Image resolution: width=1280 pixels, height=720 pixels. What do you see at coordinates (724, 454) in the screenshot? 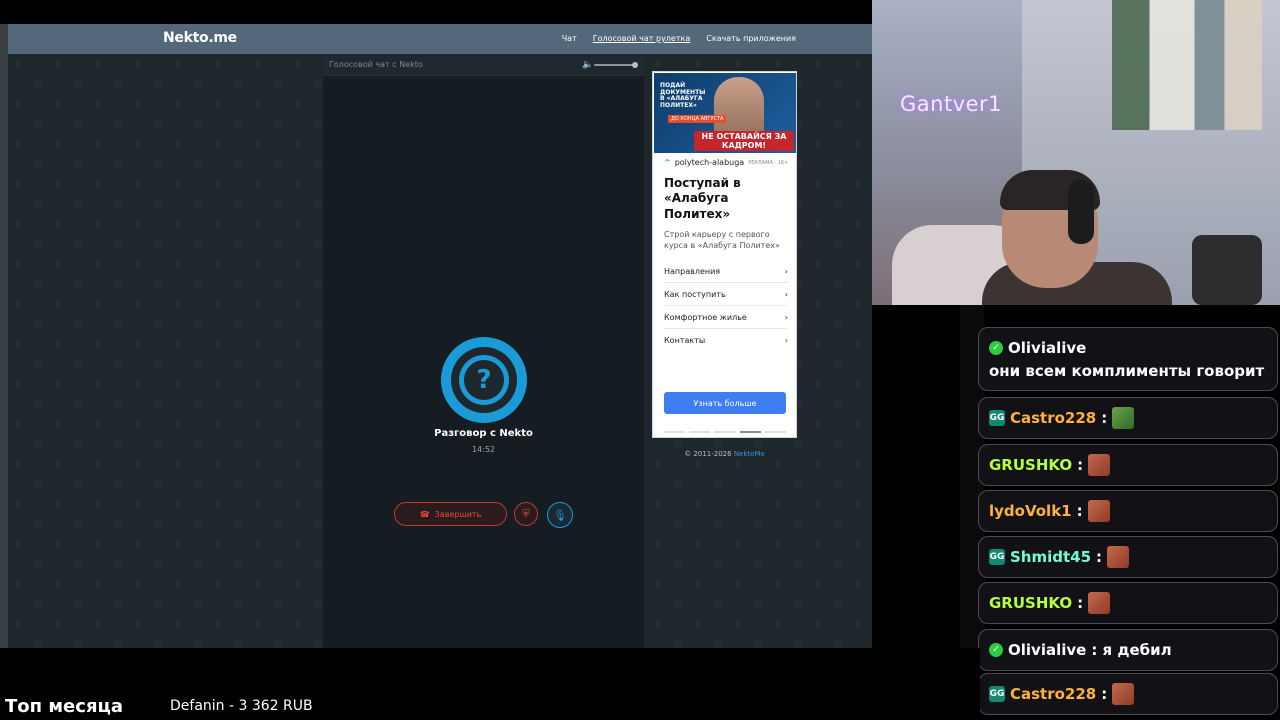
I see `site-copyright: © 2011-2026 NektoMe` at bounding box center [724, 454].